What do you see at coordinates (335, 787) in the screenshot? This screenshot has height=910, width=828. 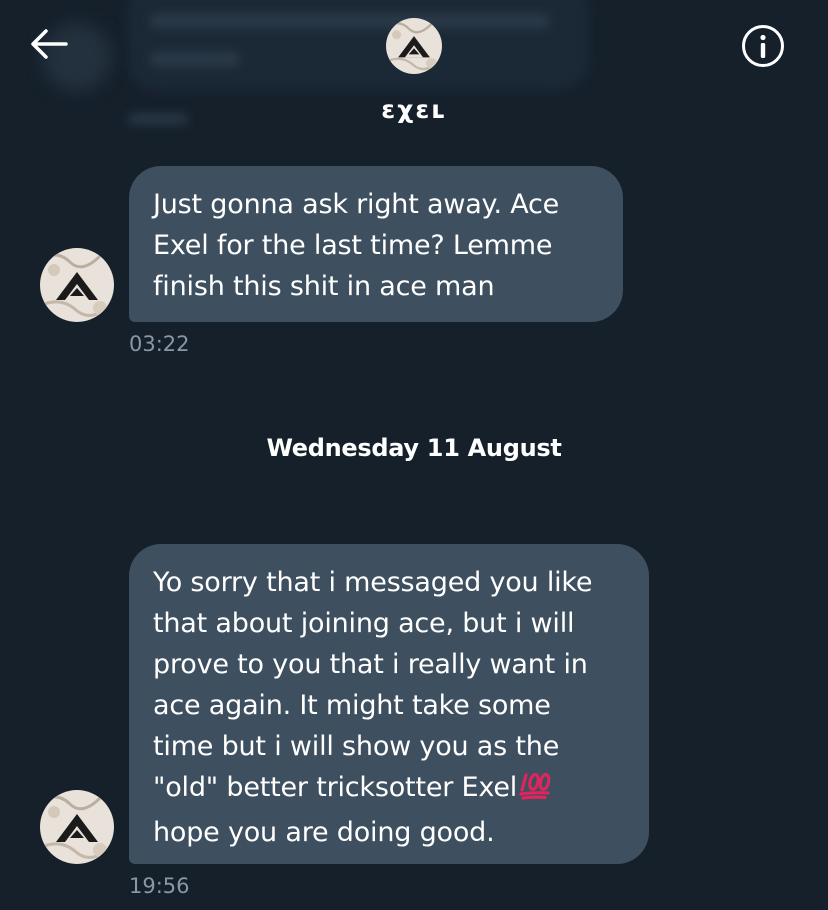 I see `message-text-fragment: "old" better tricksotter Exel` at bounding box center [335, 787].